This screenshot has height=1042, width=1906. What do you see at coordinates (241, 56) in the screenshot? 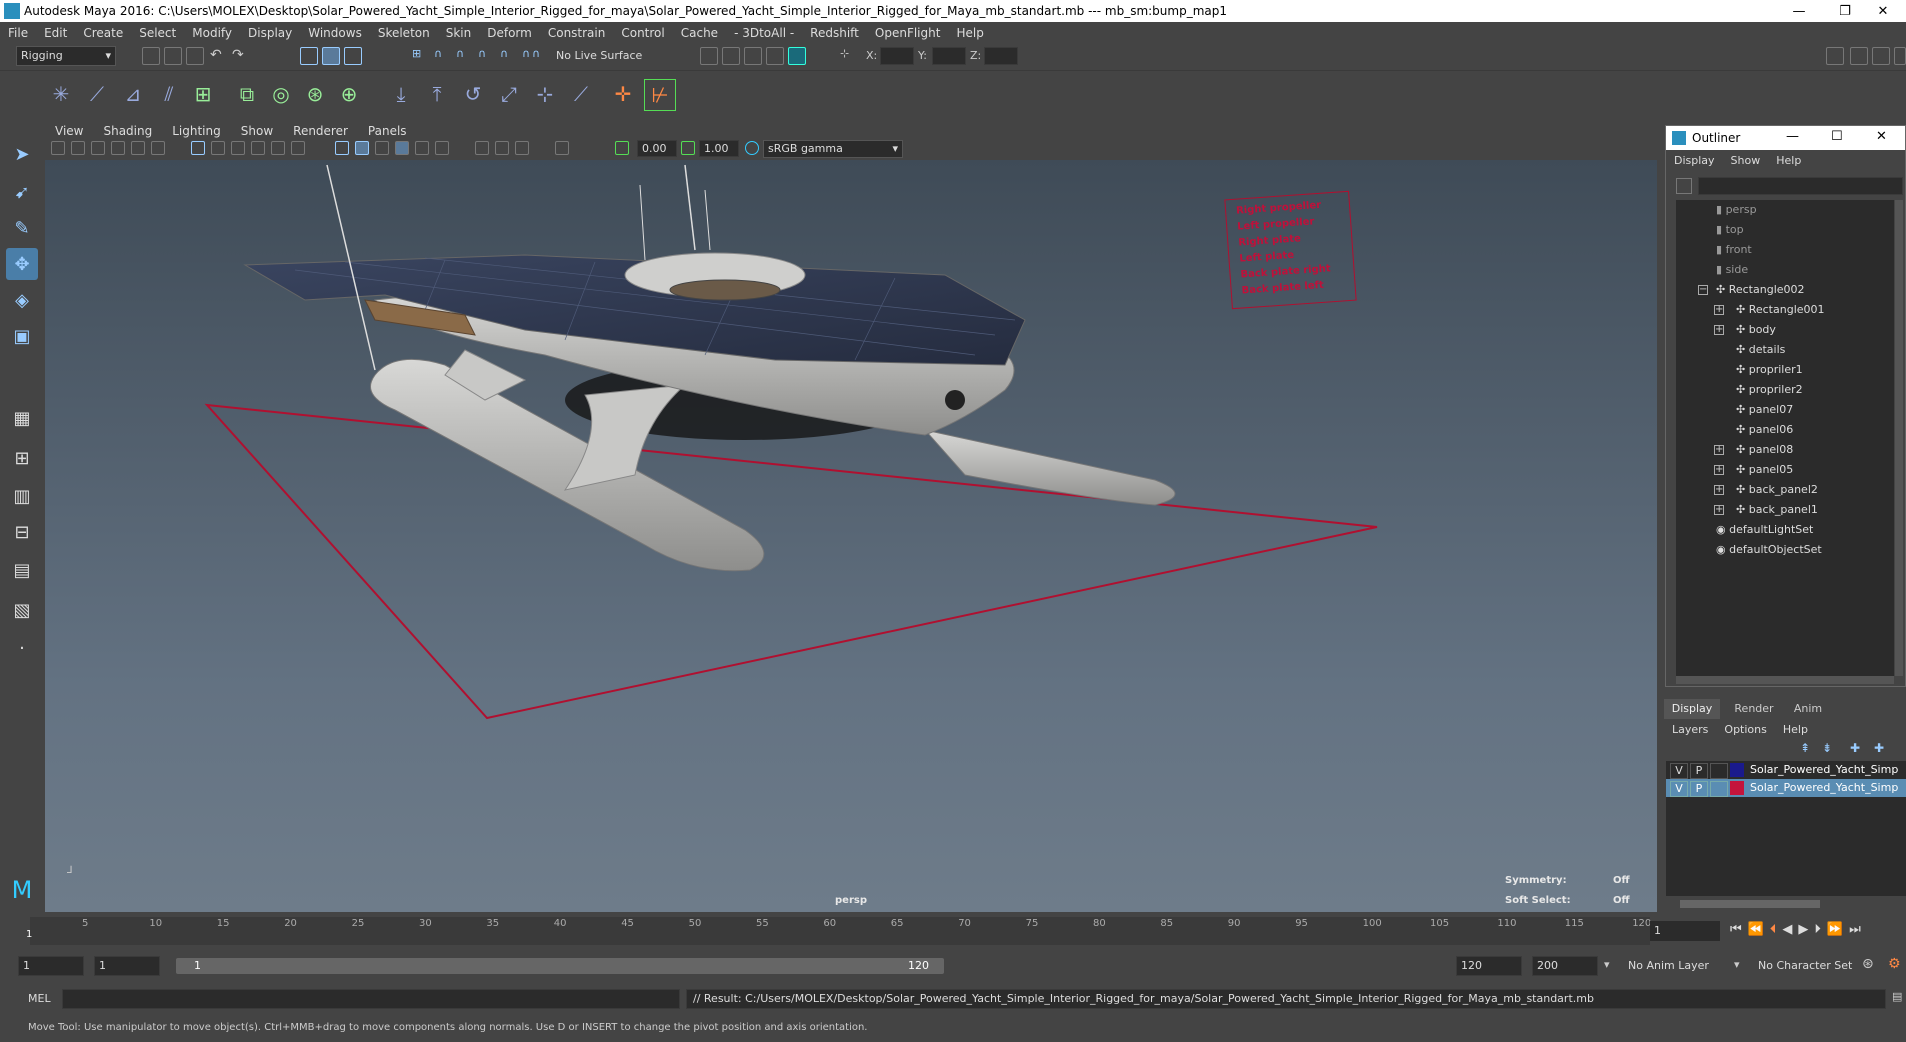
I see `redo-icon: ↷` at bounding box center [241, 56].